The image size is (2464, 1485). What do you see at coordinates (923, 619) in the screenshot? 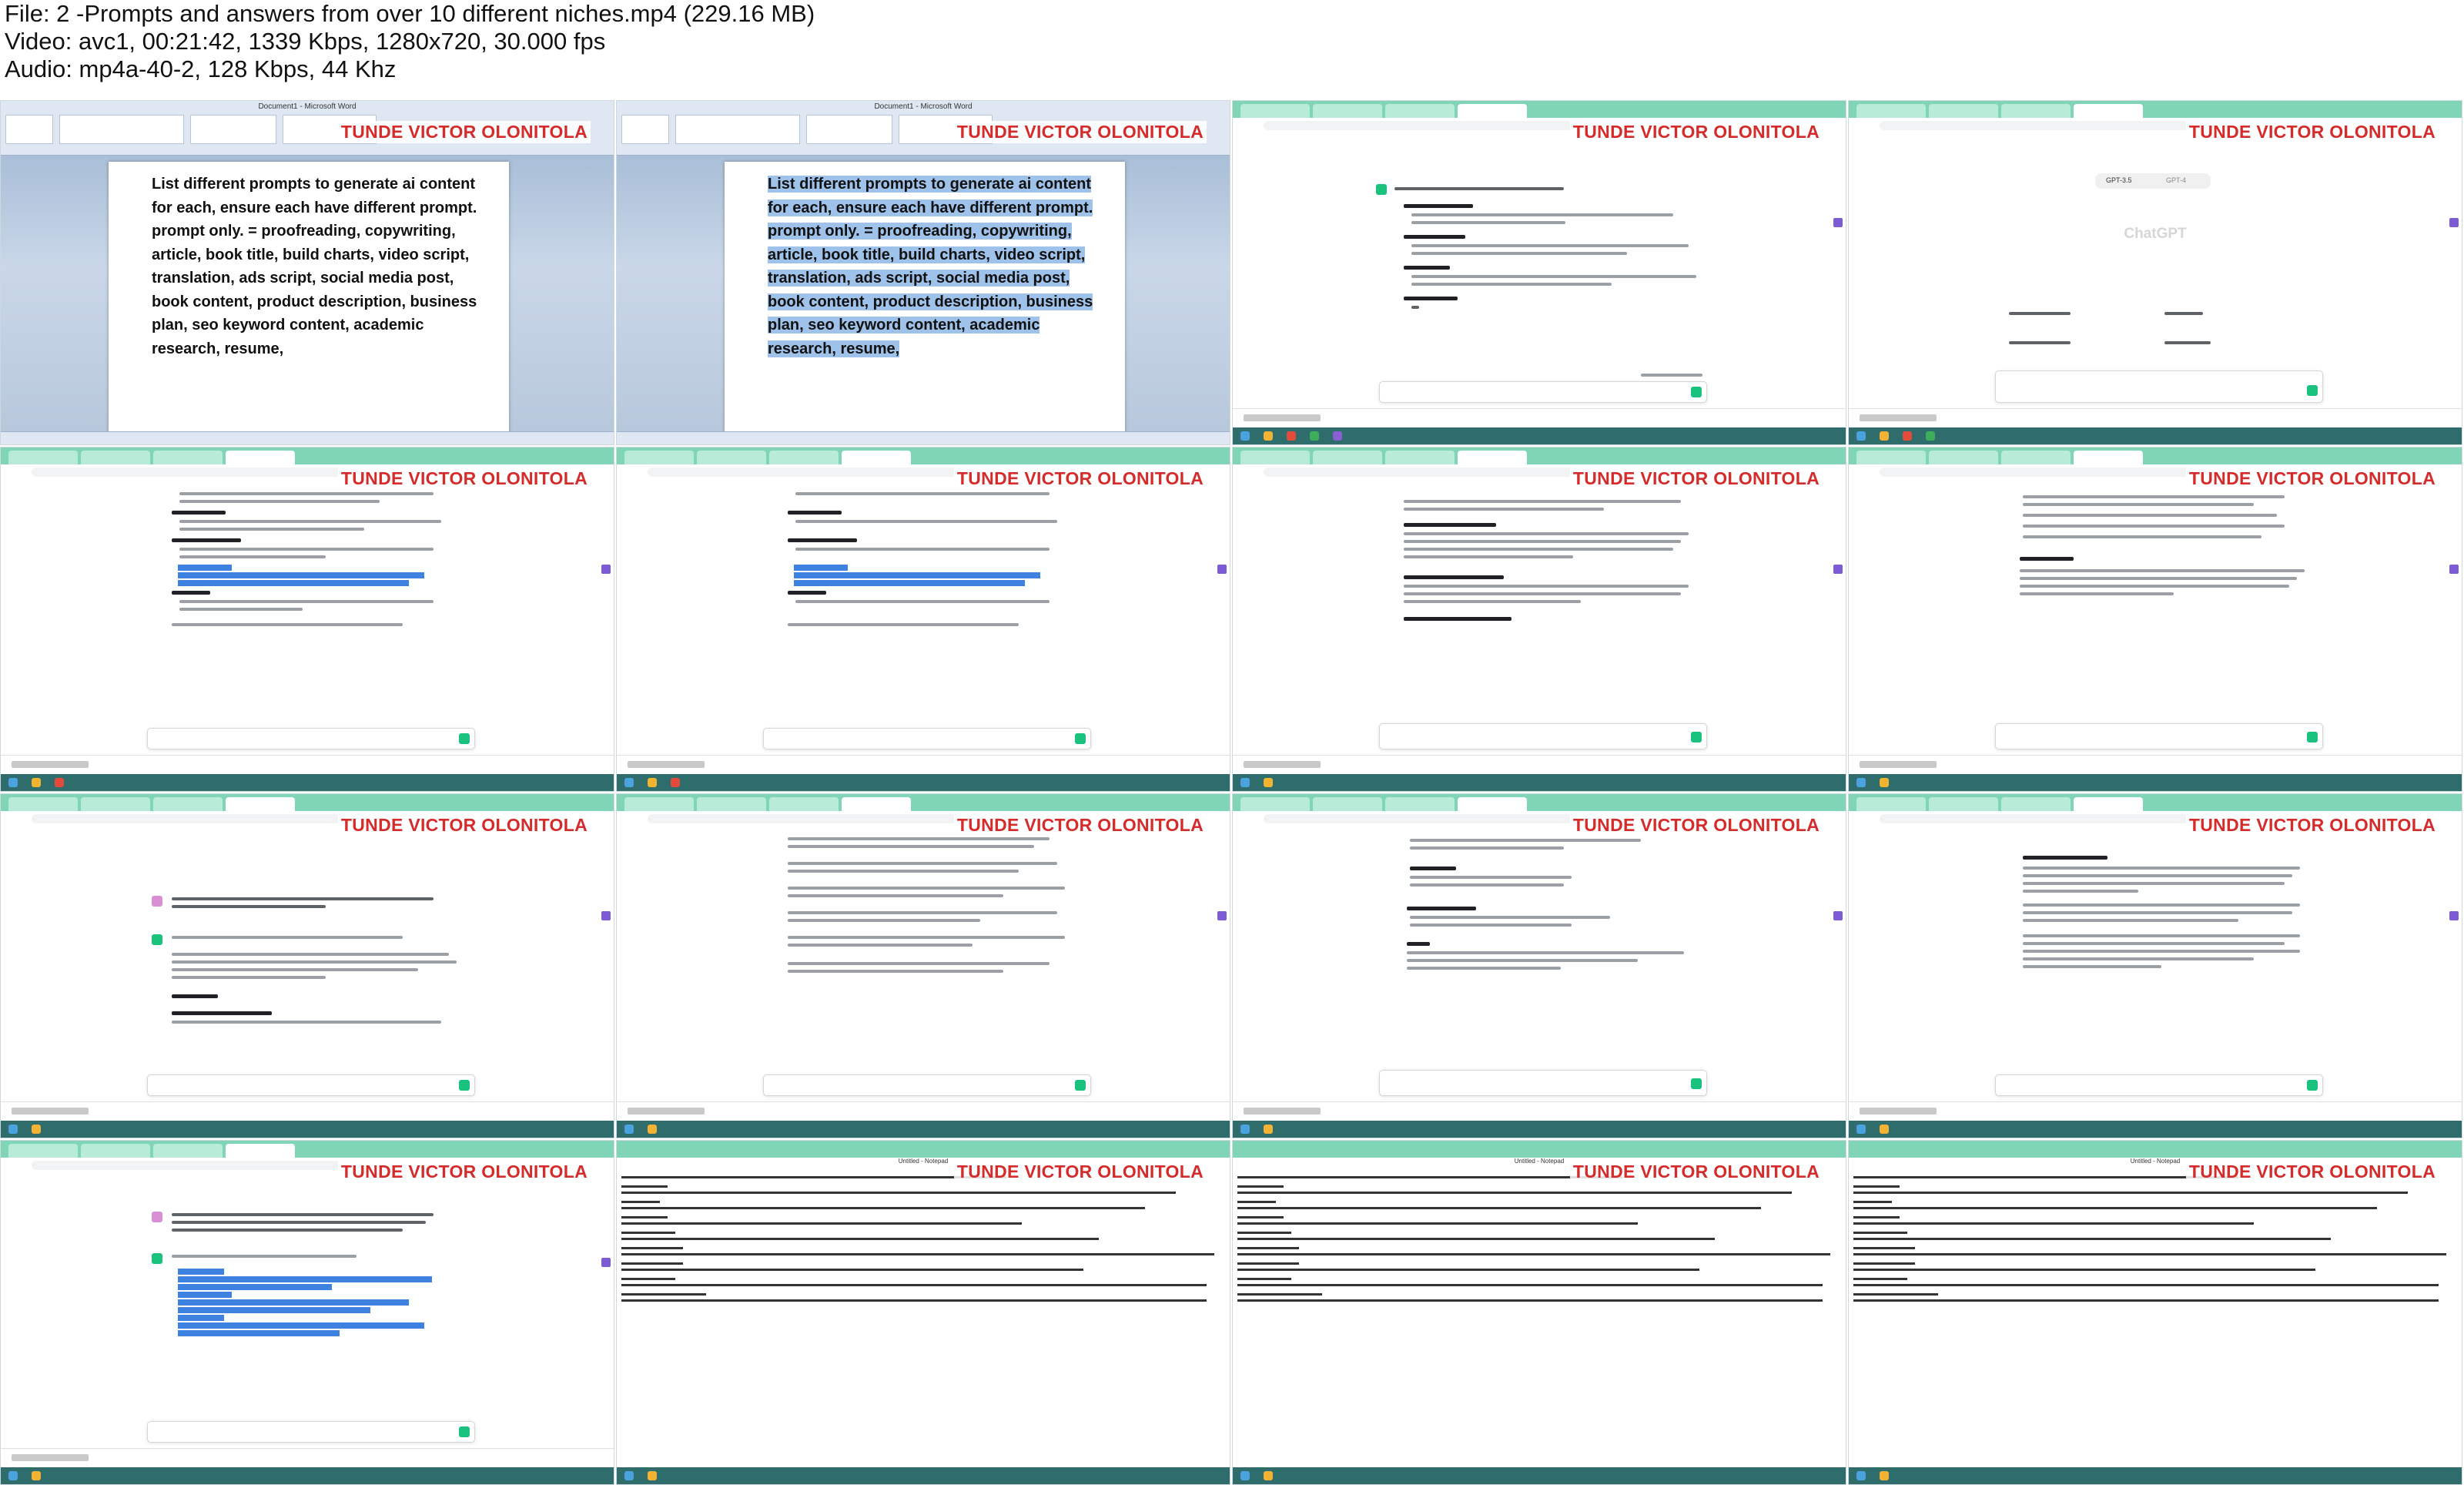
I see `thumbnail-chatgpt-list-selected-2: TUNDE VICTOR OLONITOLA` at bounding box center [923, 619].